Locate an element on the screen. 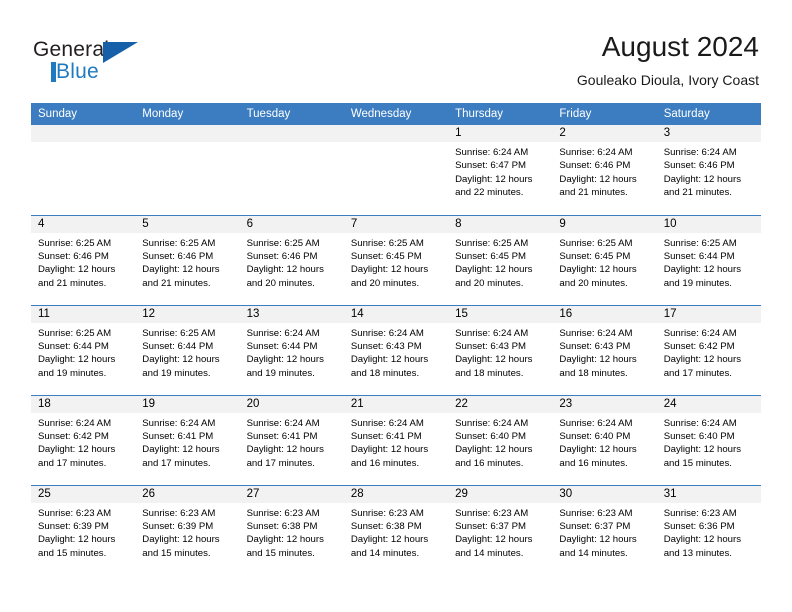  day-number: 19 is located at coordinates (187, 404).